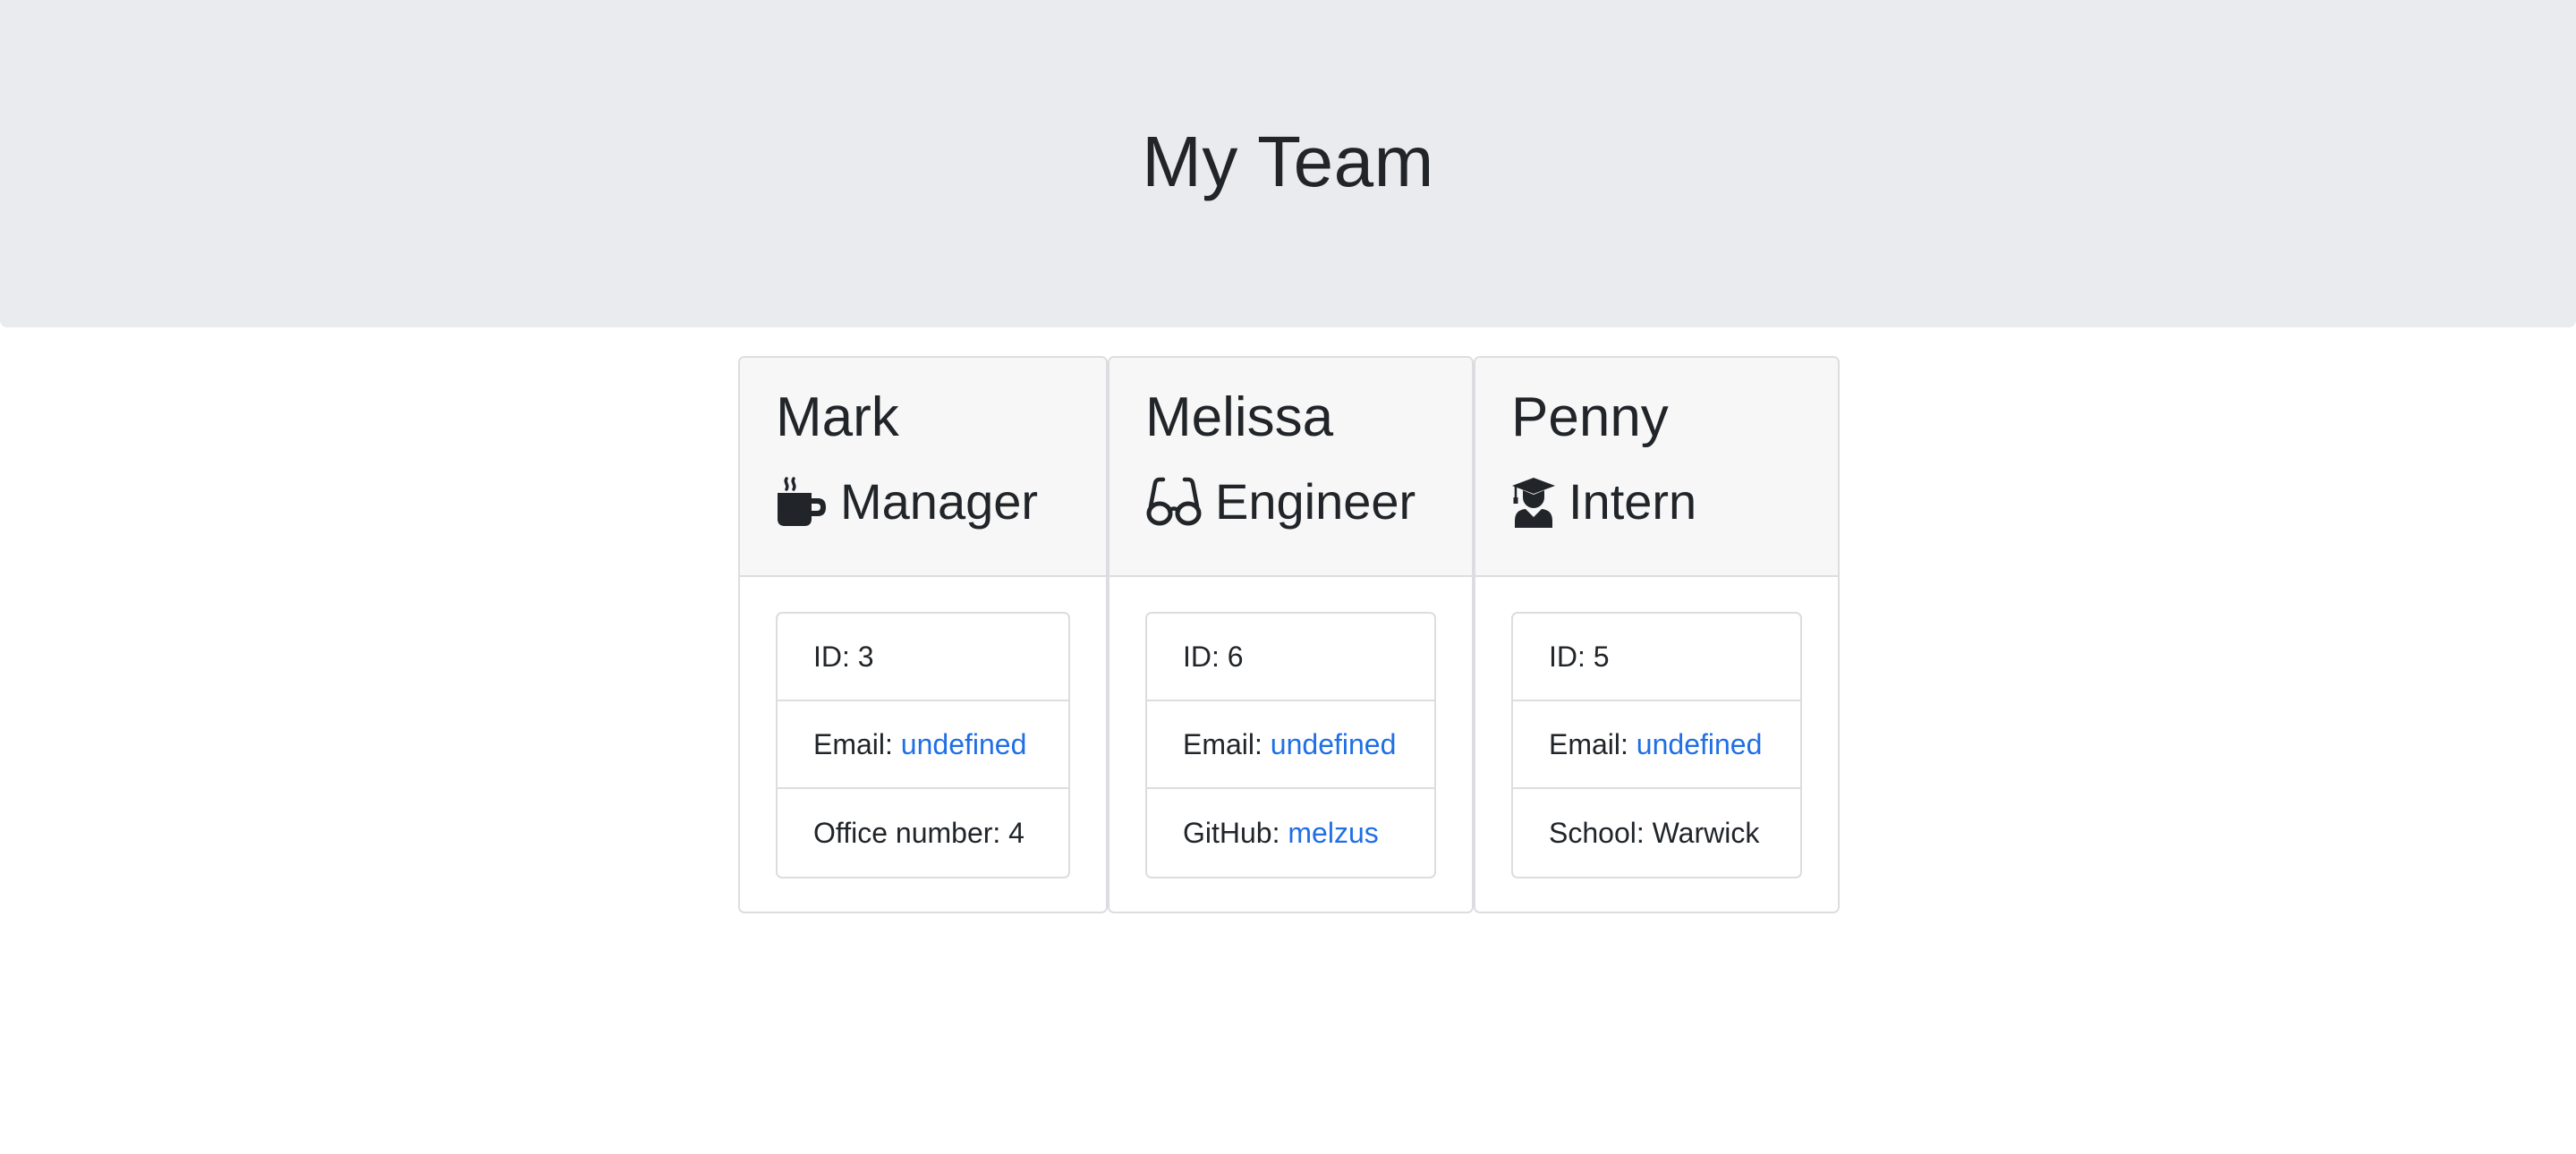 The image size is (2576, 1154). I want to click on mug-icon, so click(802, 502).